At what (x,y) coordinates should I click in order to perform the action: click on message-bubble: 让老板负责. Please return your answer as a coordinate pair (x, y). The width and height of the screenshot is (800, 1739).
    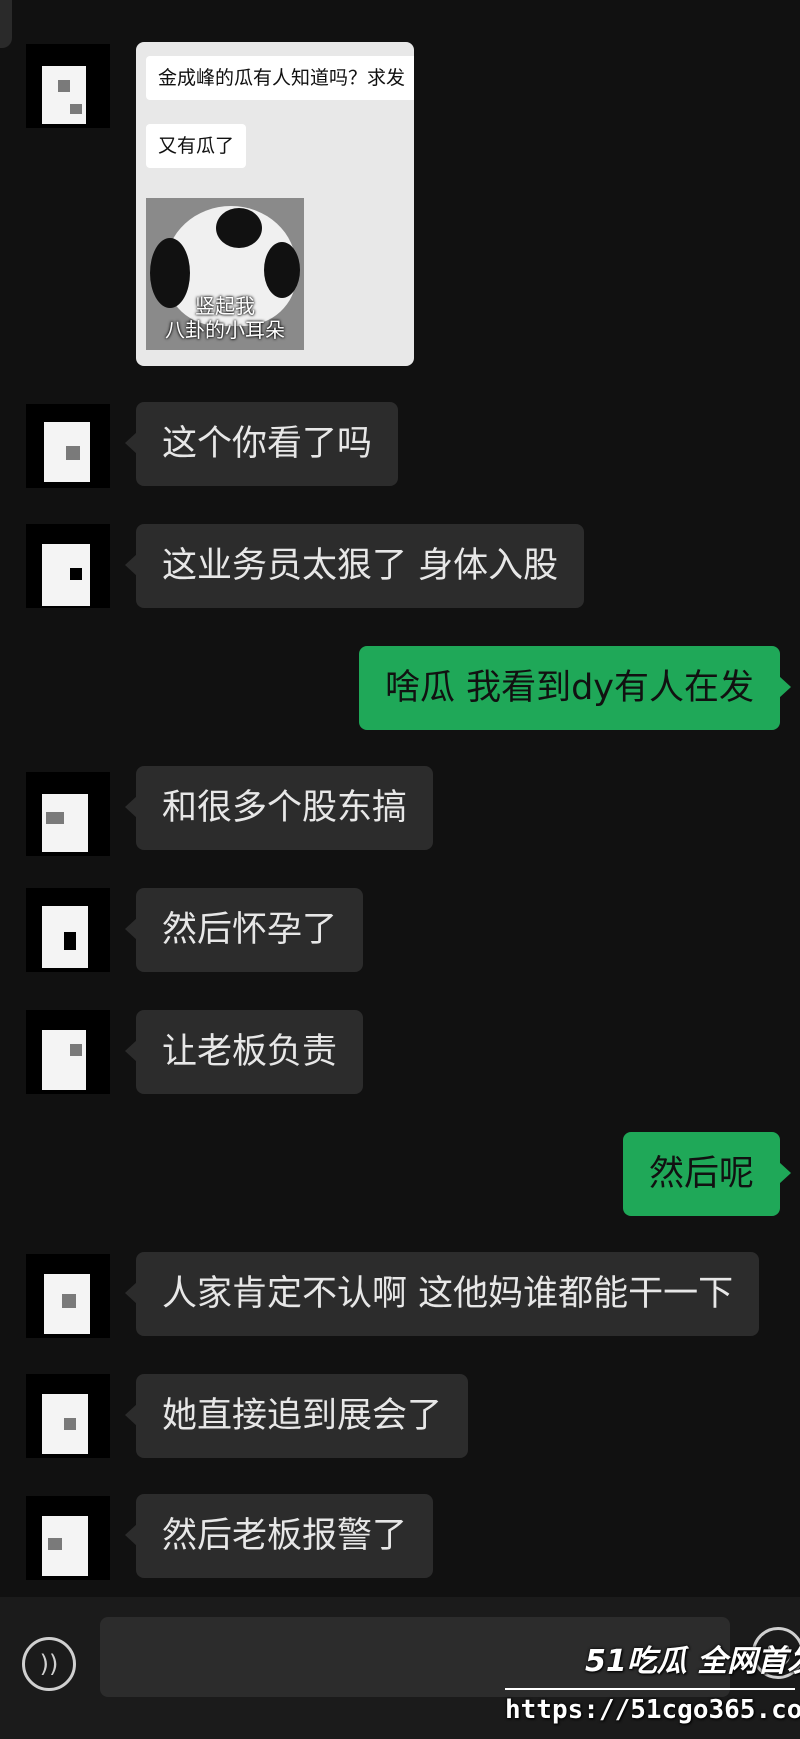
    Looking at the image, I should click on (244, 1052).